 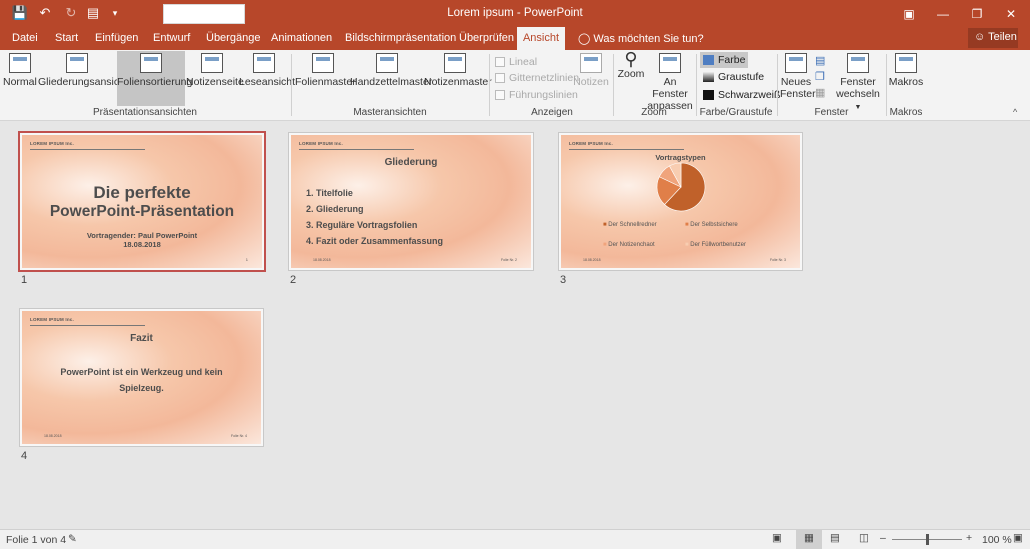 I want to click on new-window-label-2: Fenster, so click(x=798, y=94).